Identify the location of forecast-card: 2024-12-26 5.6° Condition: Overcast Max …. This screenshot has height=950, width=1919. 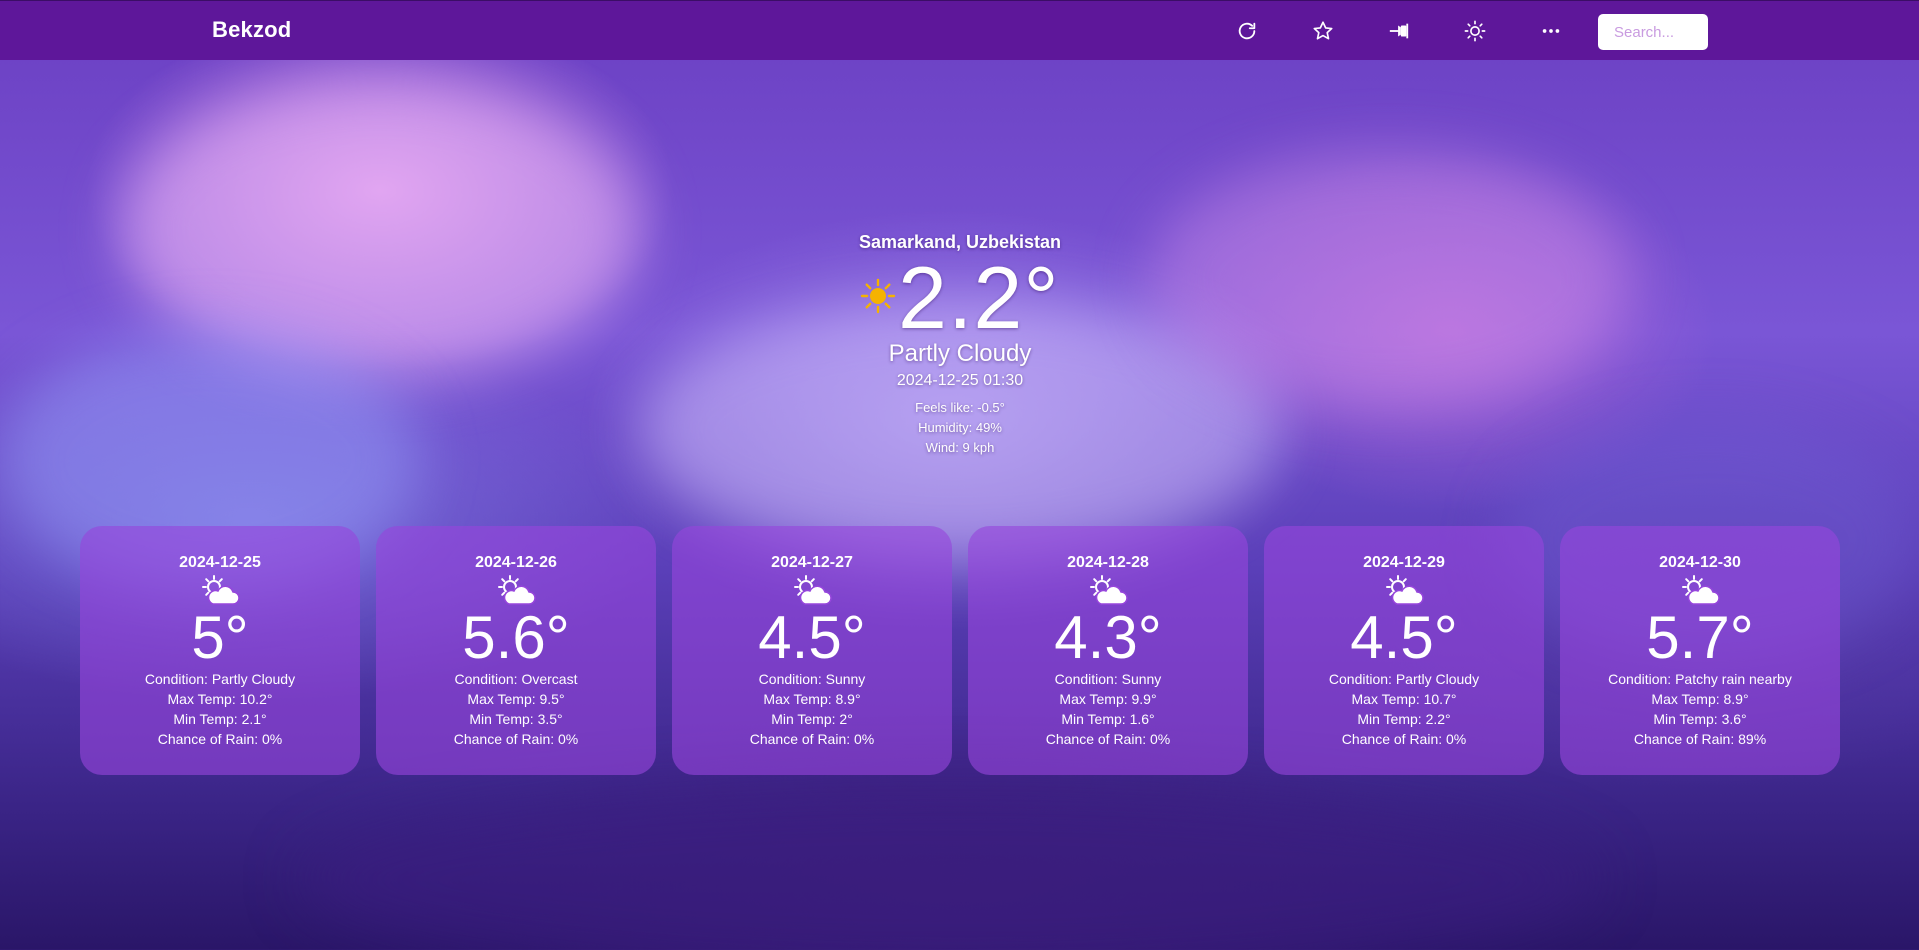
(516, 650).